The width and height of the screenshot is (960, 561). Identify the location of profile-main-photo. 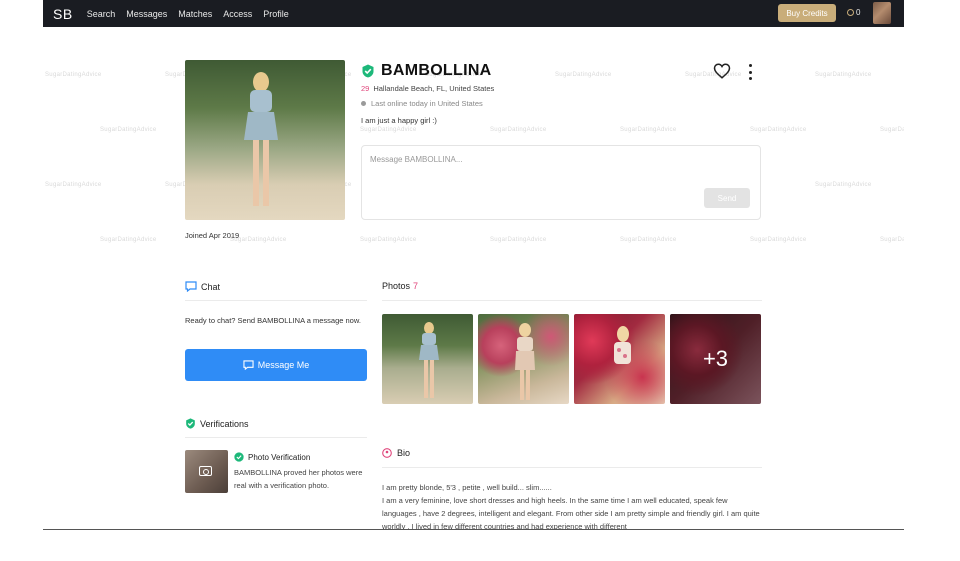
(265, 140).